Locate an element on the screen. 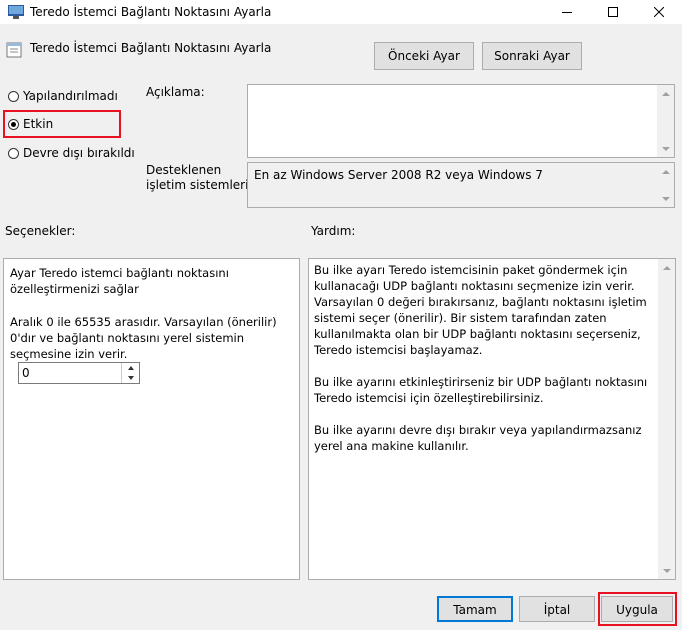 This screenshot has width=682, height=630. supported-label-line1: Desteklenen is located at coordinates (184, 170).